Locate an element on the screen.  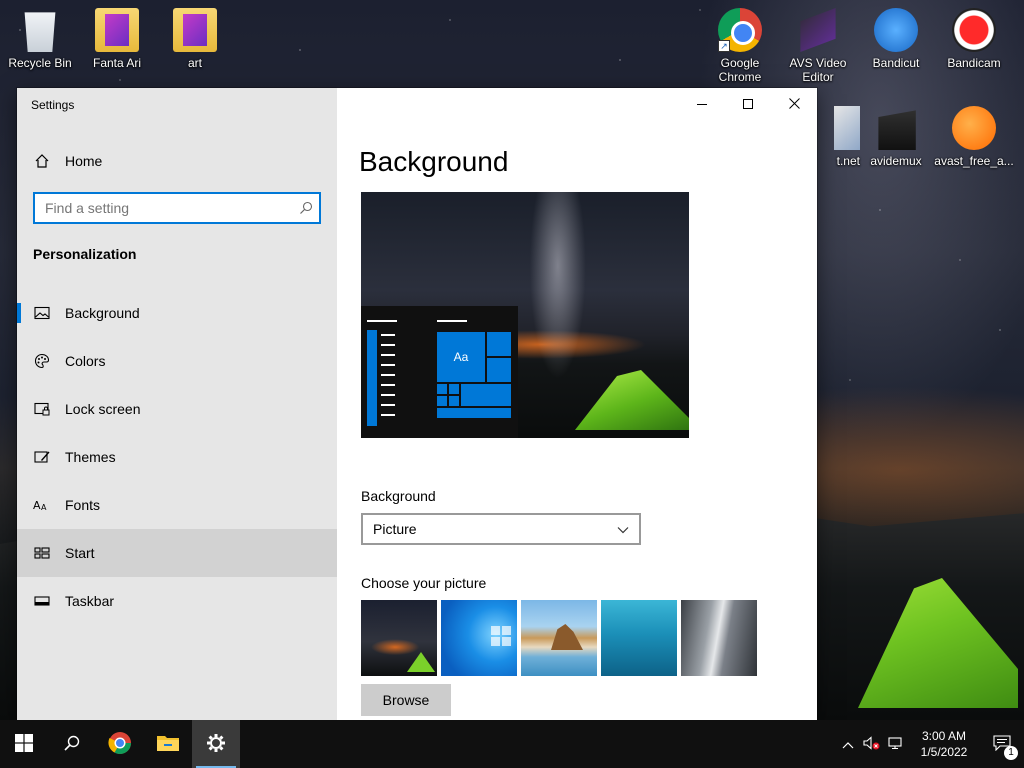
network-button is located at coordinates (896, 744).